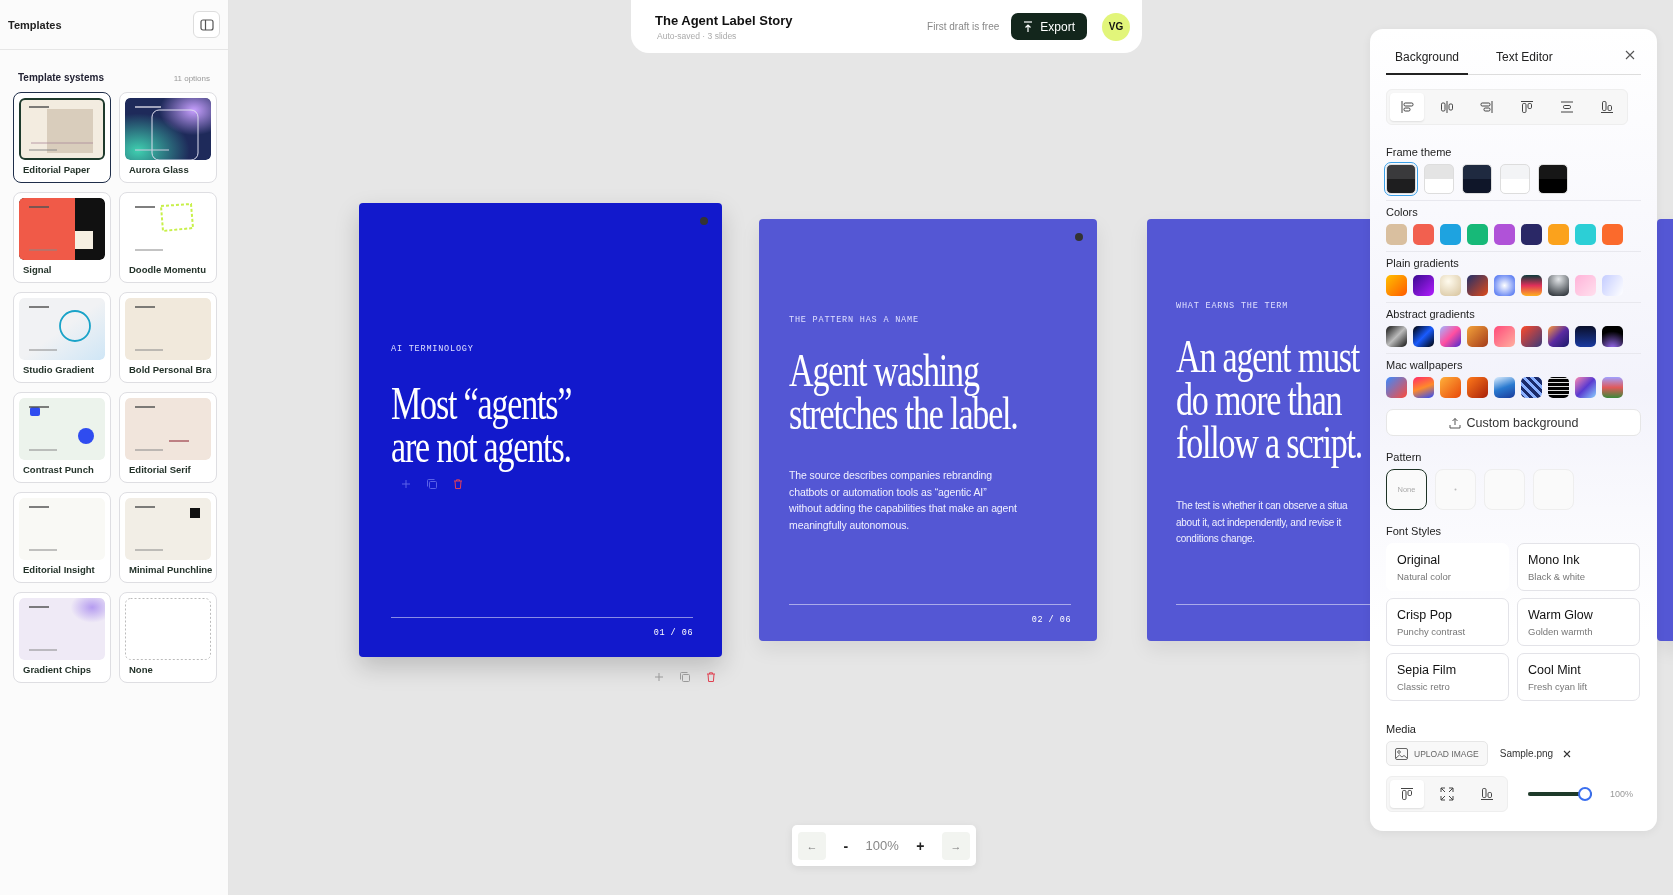  I want to click on custom-background-button: Custom background, so click(1513, 422).